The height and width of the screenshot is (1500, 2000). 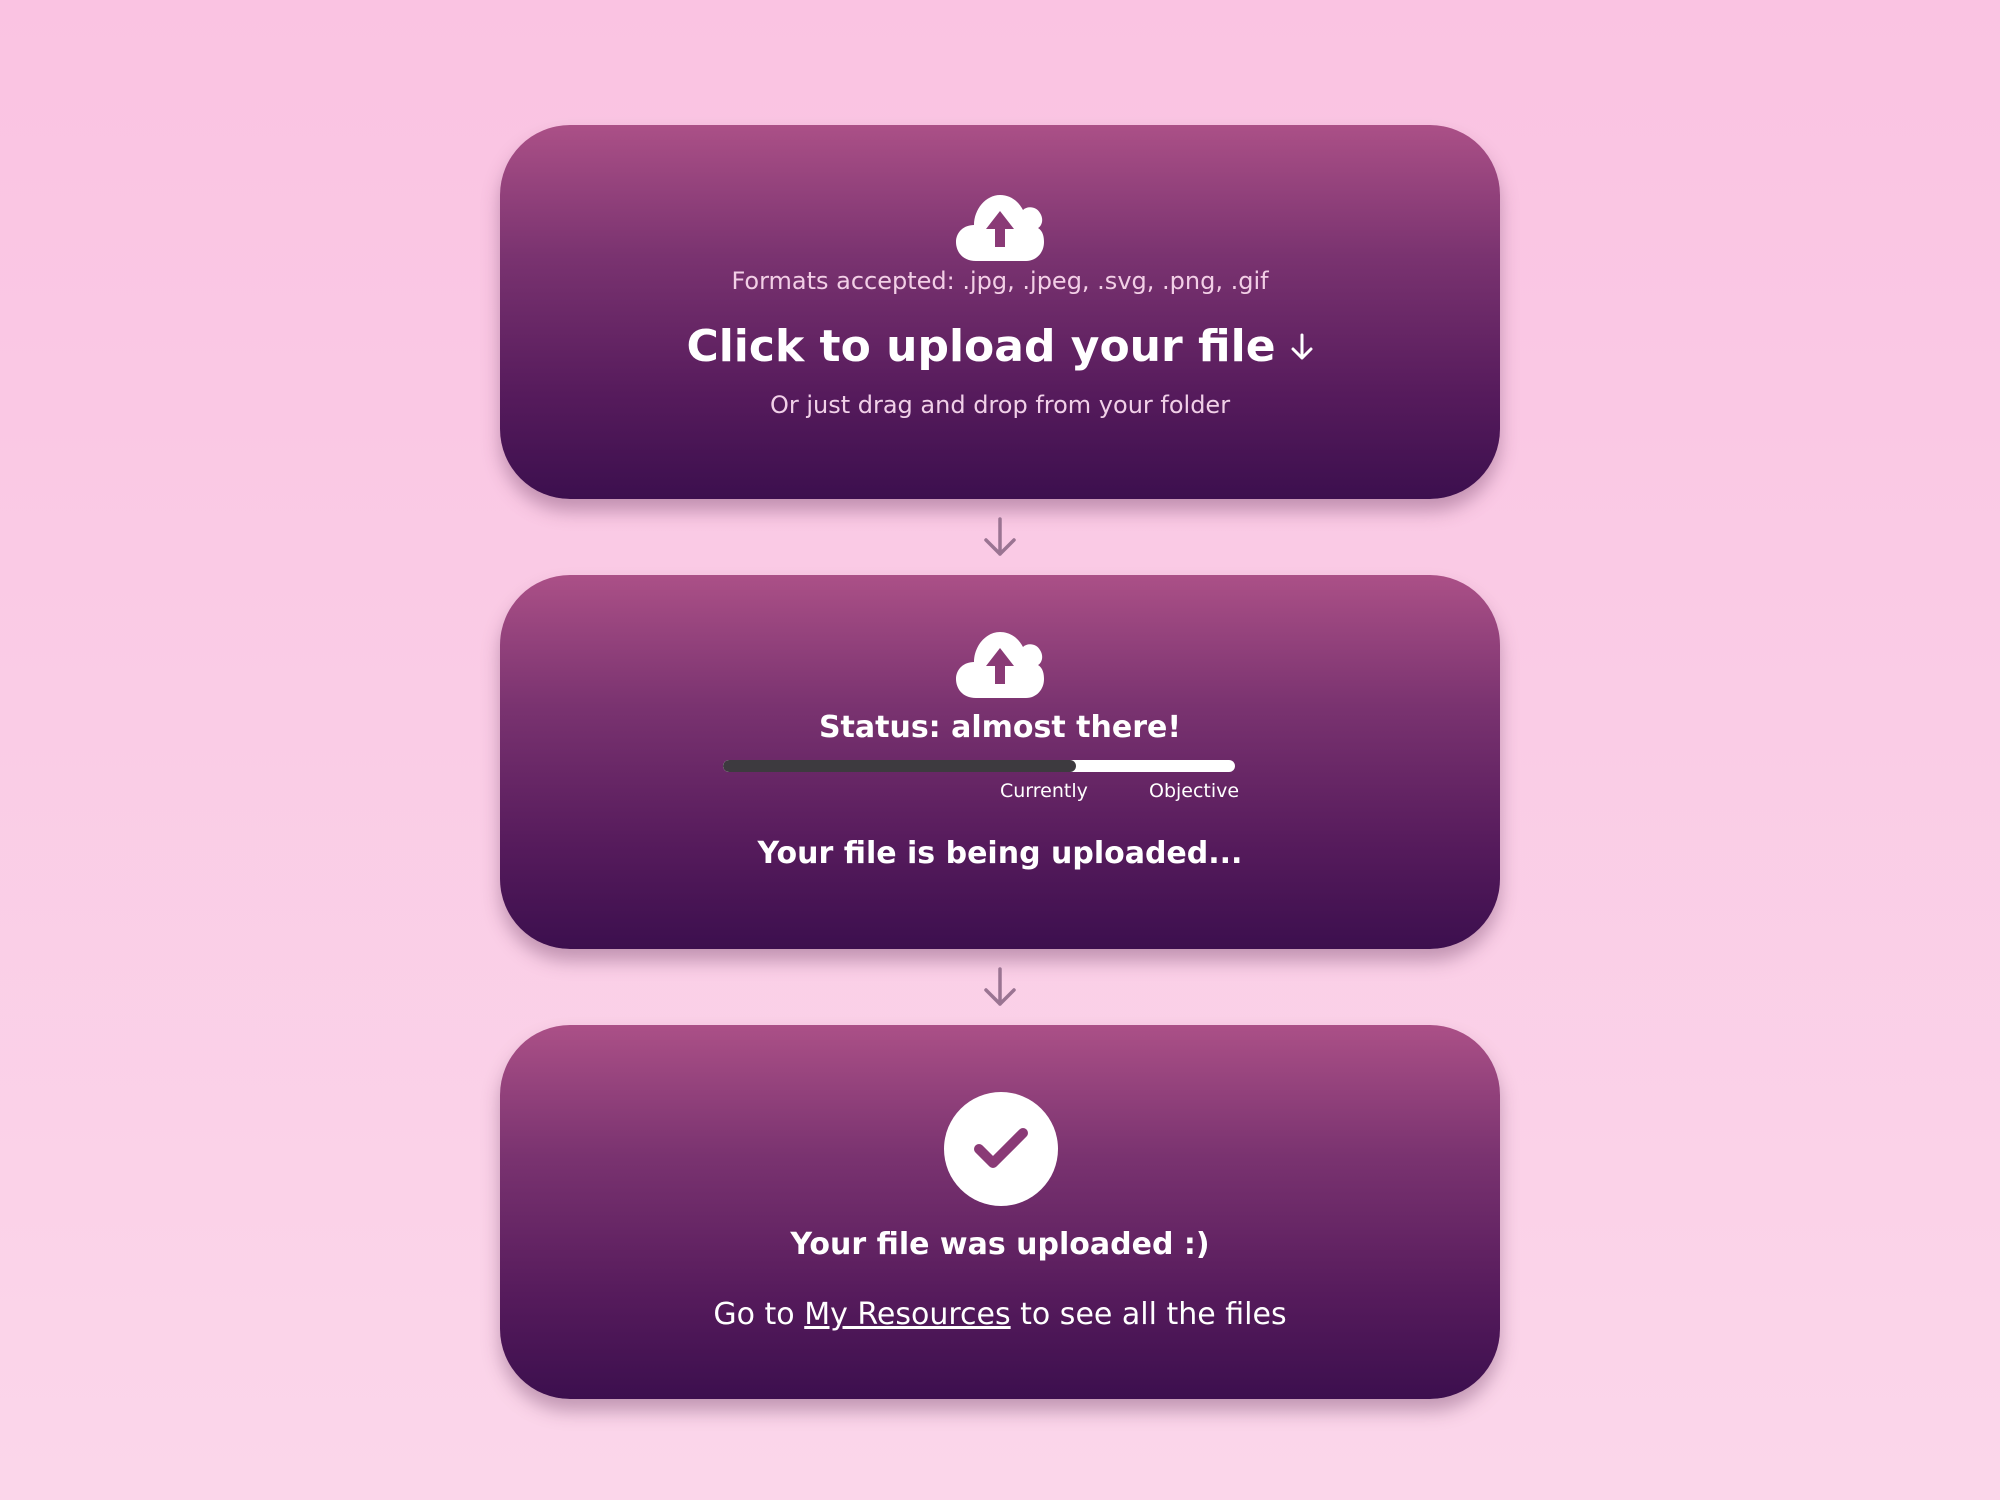 I want to click on progress-objective-label: Objective, so click(x=1194, y=791).